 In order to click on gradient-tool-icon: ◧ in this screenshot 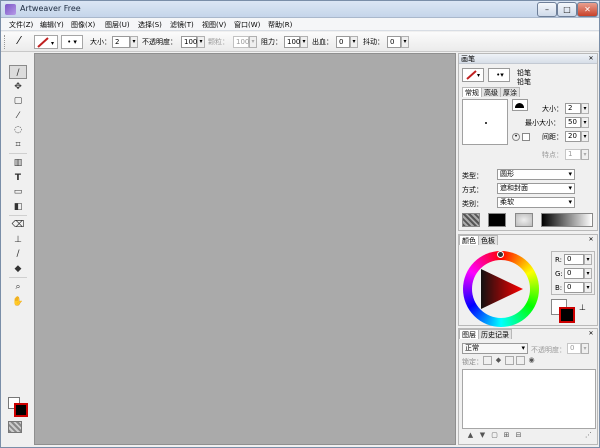, I will do `click(18, 207)`.